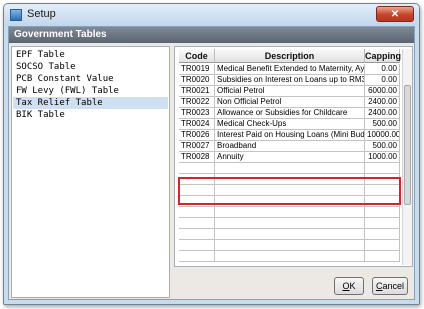 The image size is (424, 309). Describe the element at coordinates (197, 124) in the screenshot. I see `code-cell: TR0024` at that location.